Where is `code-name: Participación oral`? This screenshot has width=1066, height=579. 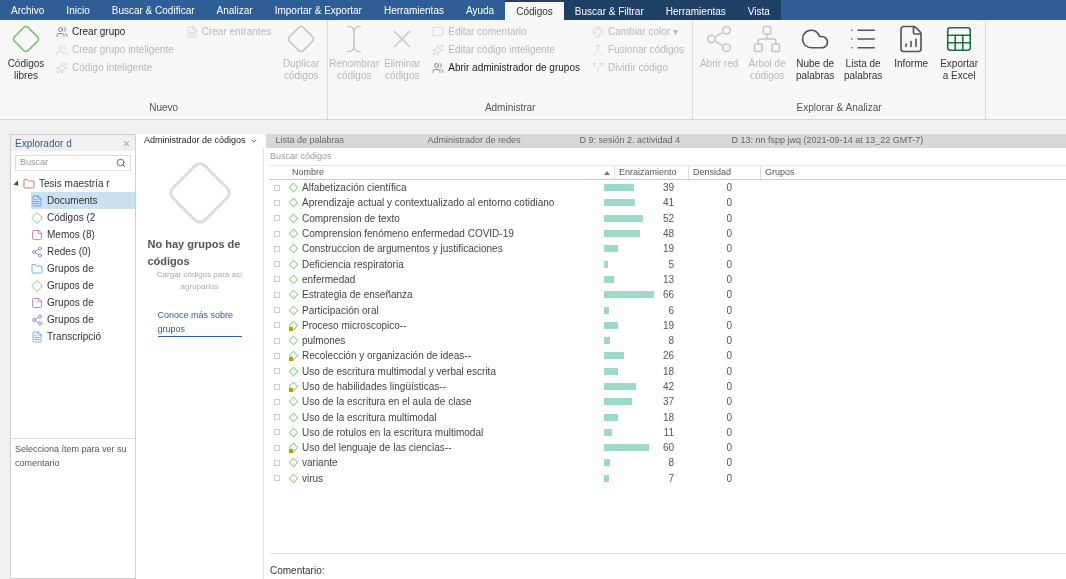 code-name: Participación oral is located at coordinates (341, 310).